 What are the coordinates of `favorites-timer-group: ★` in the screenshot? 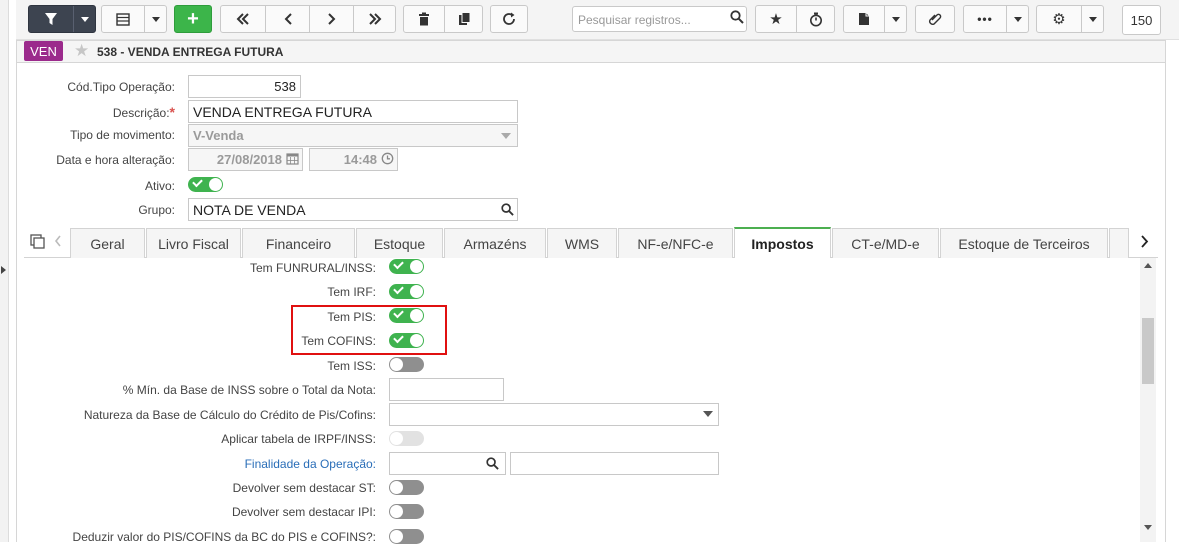 It's located at (795, 19).